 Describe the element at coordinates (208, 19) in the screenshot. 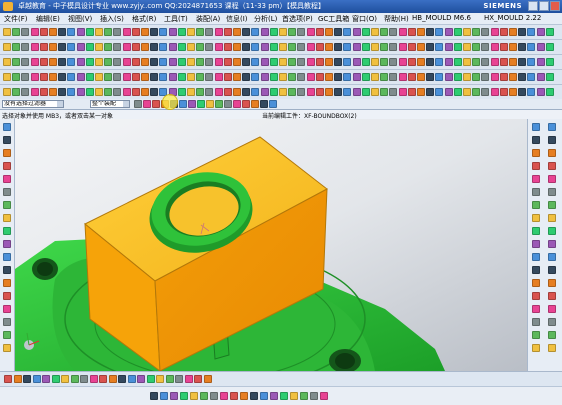

I see `menu-assemblies: 装配(A)` at that location.